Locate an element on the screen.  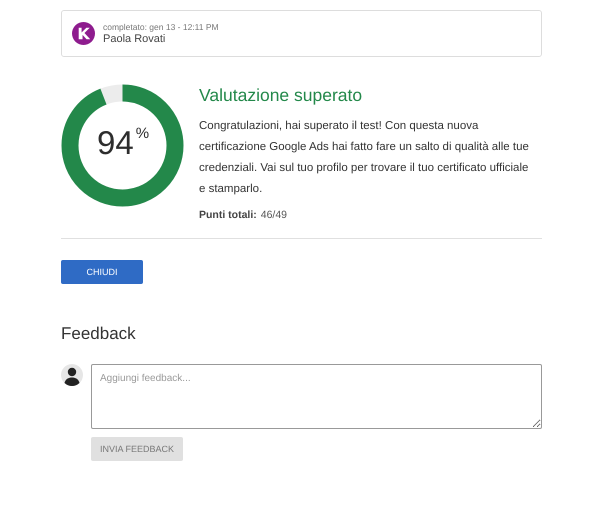
result-title: Valutazione superato is located at coordinates (281, 95).